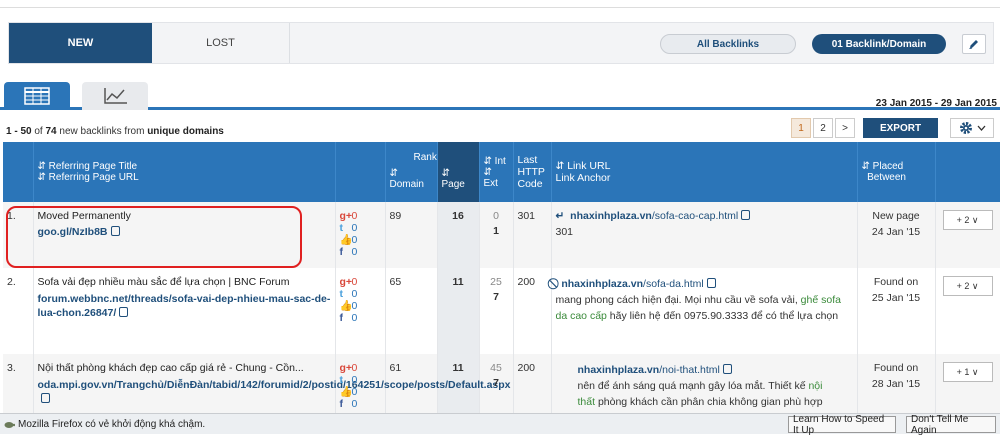 This screenshot has width=1000, height=436. What do you see at coordinates (18, 172) in the screenshot?
I see `index-header` at bounding box center [18, 172].